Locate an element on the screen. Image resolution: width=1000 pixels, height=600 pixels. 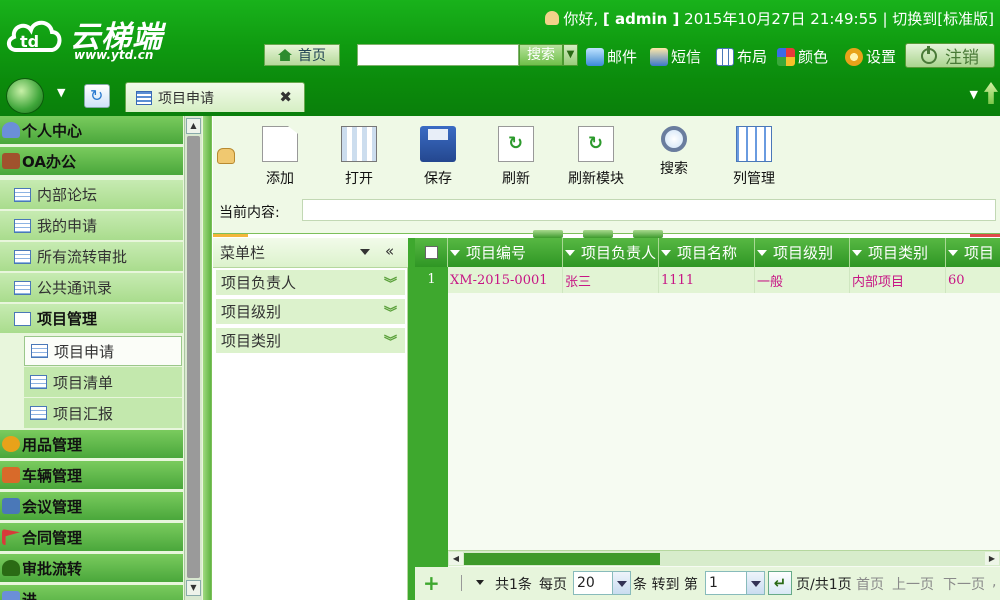
color-palette-icon is located at coordinates (786, 56).